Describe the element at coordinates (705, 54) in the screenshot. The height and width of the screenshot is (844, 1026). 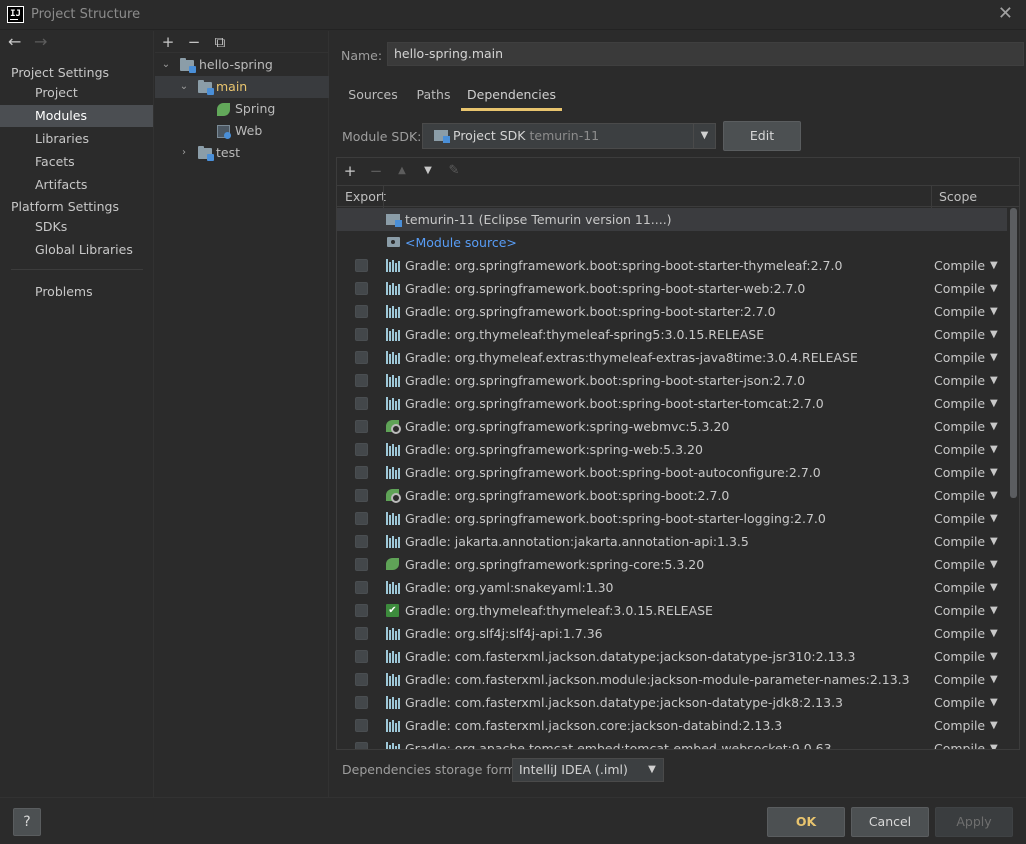
I see `module-name-input: hello-spring.main` at that location.